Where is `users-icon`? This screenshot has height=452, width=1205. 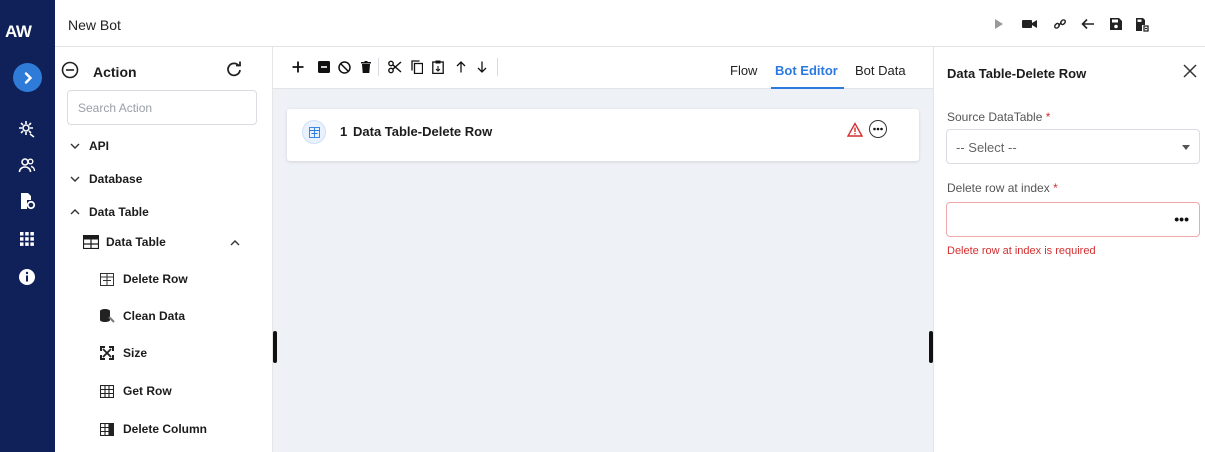 users-icon is located at coordinates (27, 165).